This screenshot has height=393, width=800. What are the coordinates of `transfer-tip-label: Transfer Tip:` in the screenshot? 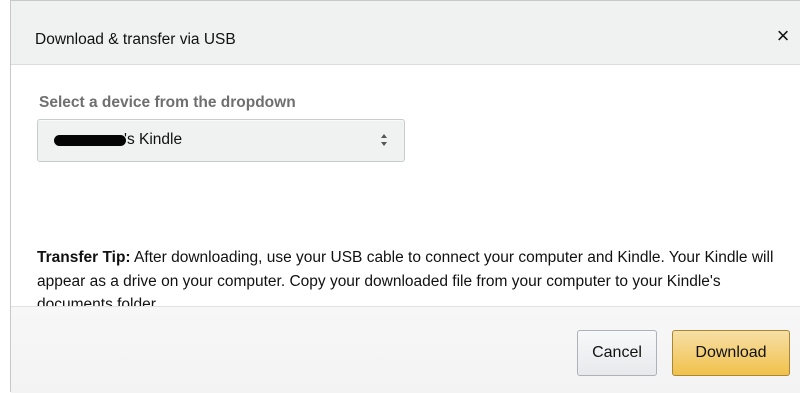 It's located at (84, 257).